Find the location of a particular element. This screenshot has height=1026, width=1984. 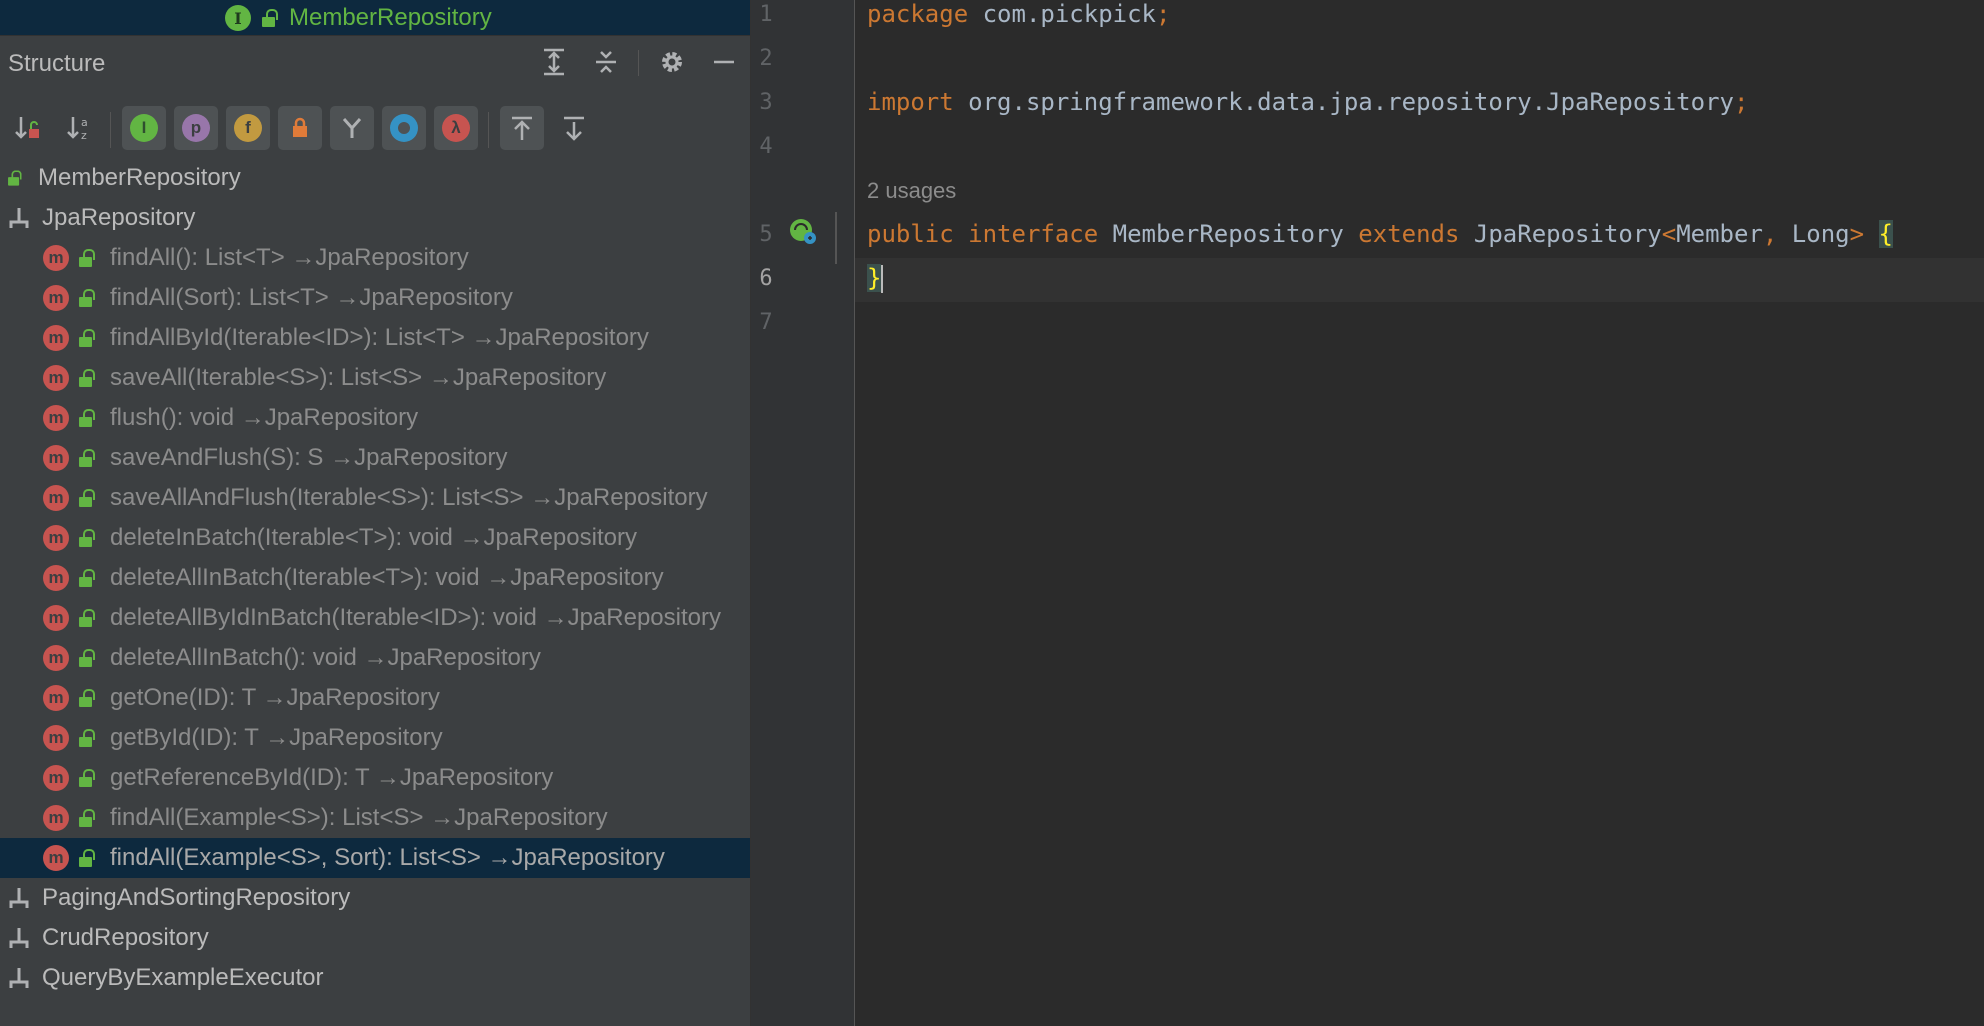

sort-by-visibility-button is located at coordinates (28, 128).